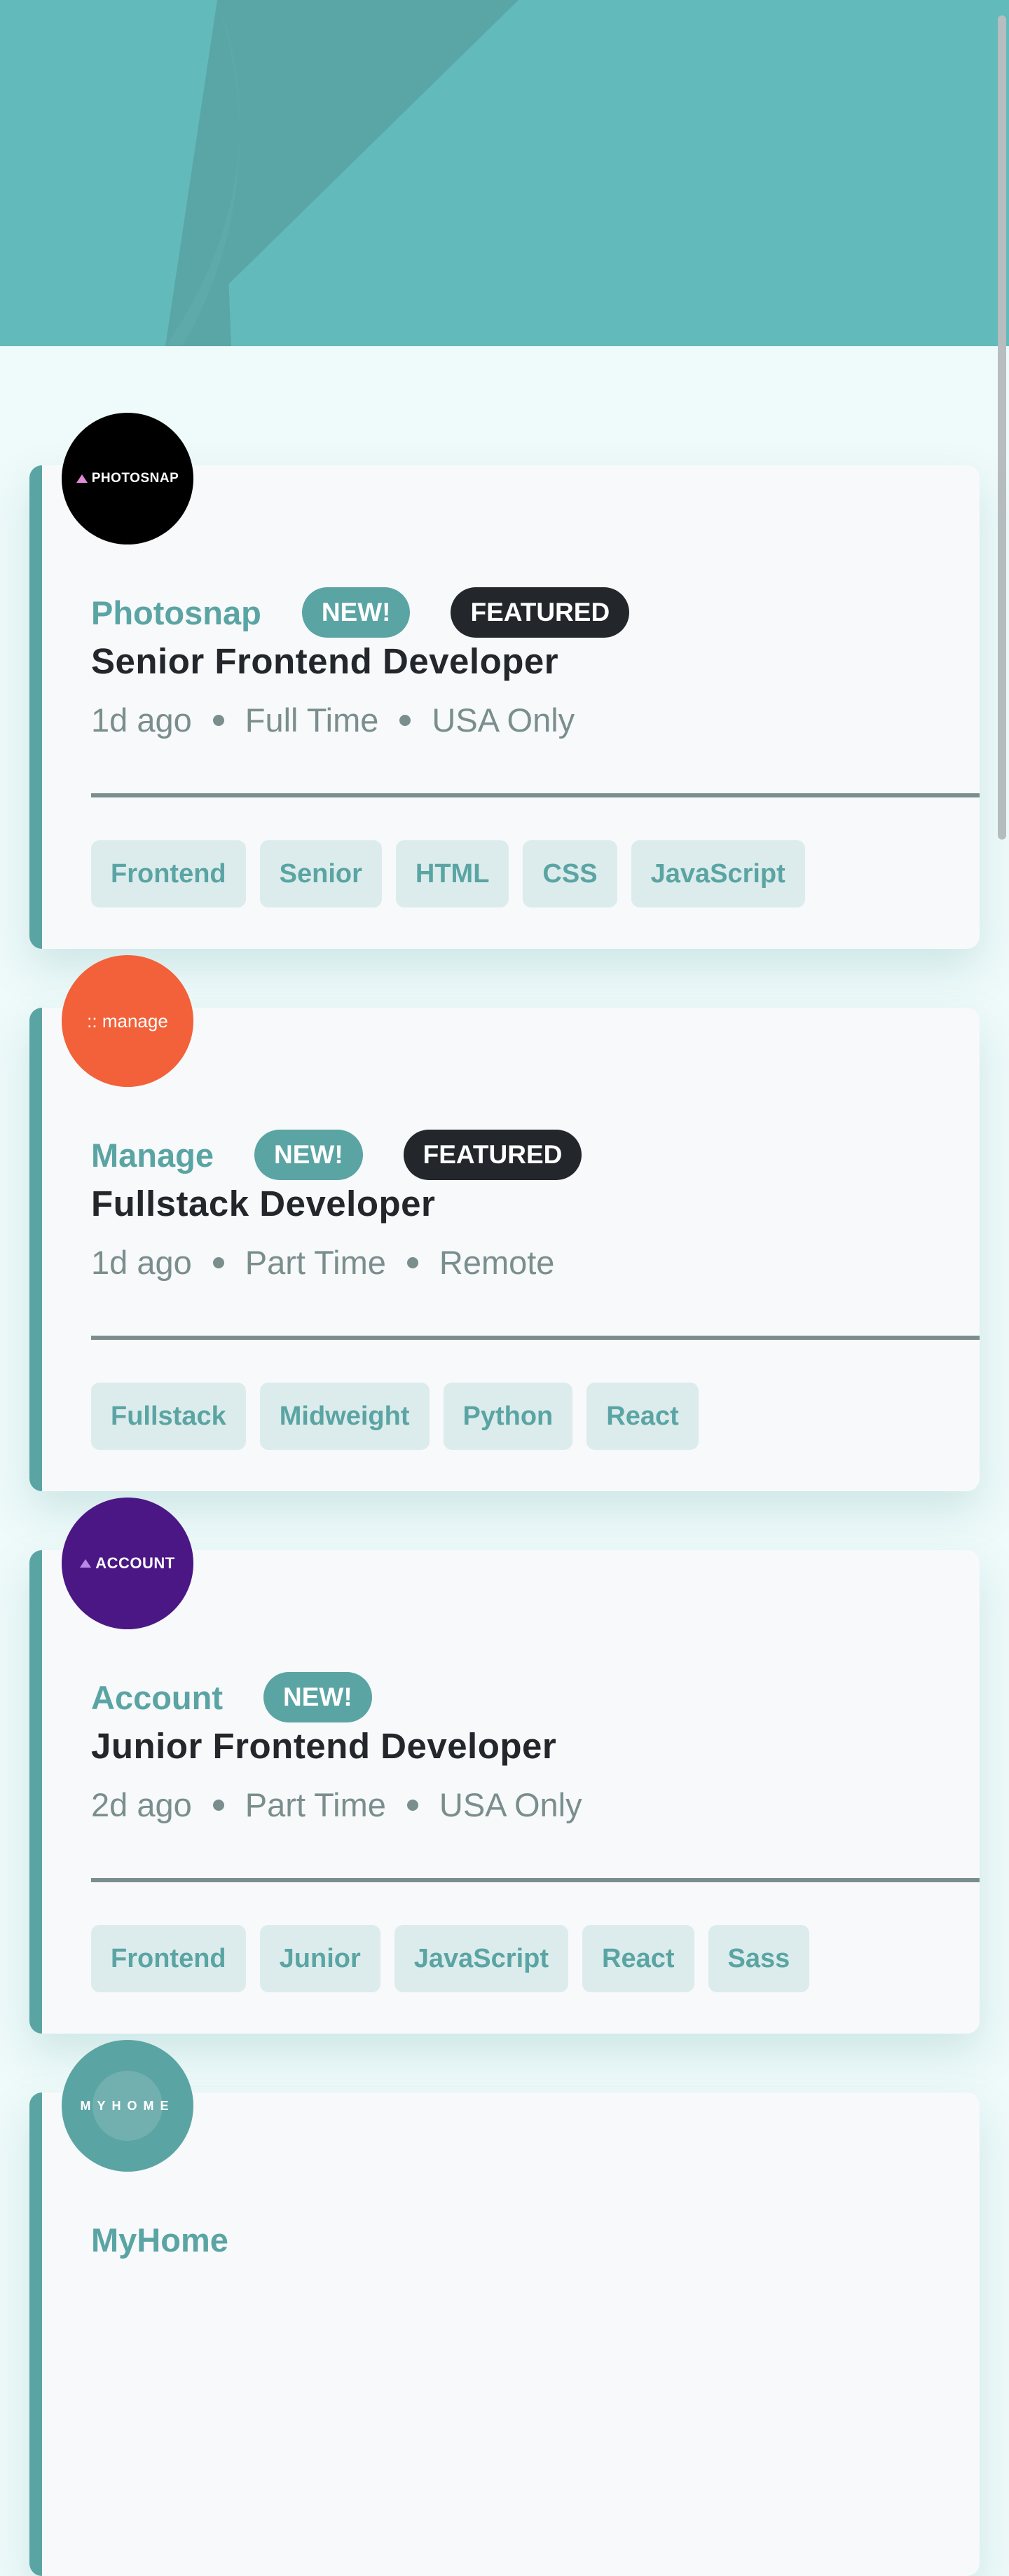 This screenshot has height=2576, width=1009. I want to click on tag-list: Fullstack Midweight Python React, so click(402, 1417).